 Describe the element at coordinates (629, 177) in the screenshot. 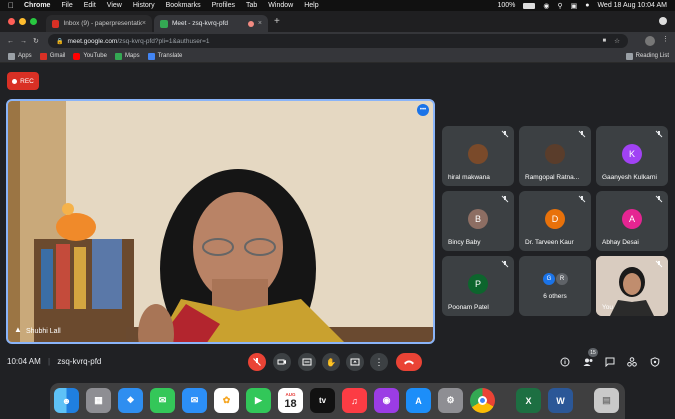

I see `participant-name: Gaanyesh Kulkarni` at that location.